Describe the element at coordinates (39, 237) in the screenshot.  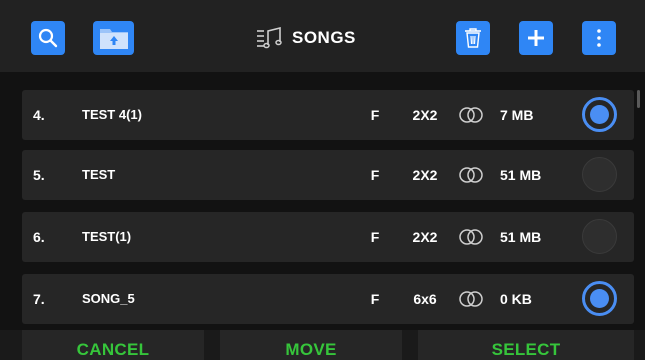
I see `song-number: 6.` at that location.